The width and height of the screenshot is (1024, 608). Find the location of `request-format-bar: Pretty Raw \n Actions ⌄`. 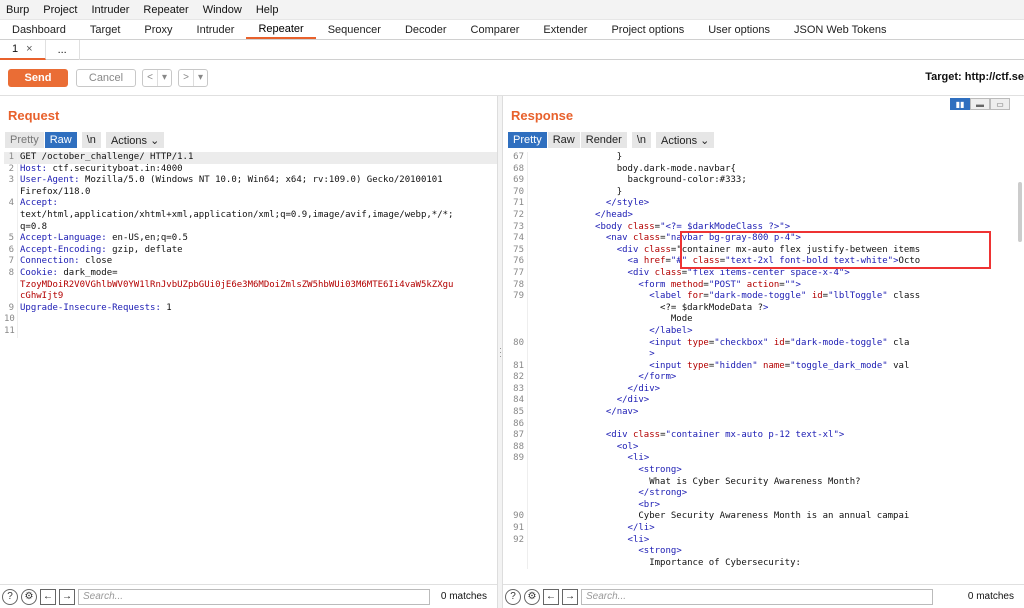

request-format-bar: Pretty Raw \n Actions ⌄ is located at coordinates (85, 140).